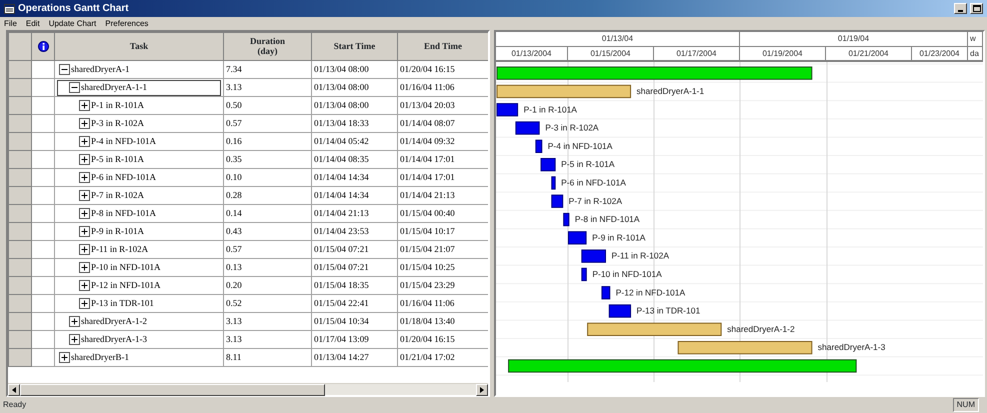  What do you see at coordinates (572, 127) in the screenshot?
I see `bar-label: P-3 in R-102A` at bounding box center [572, 127].